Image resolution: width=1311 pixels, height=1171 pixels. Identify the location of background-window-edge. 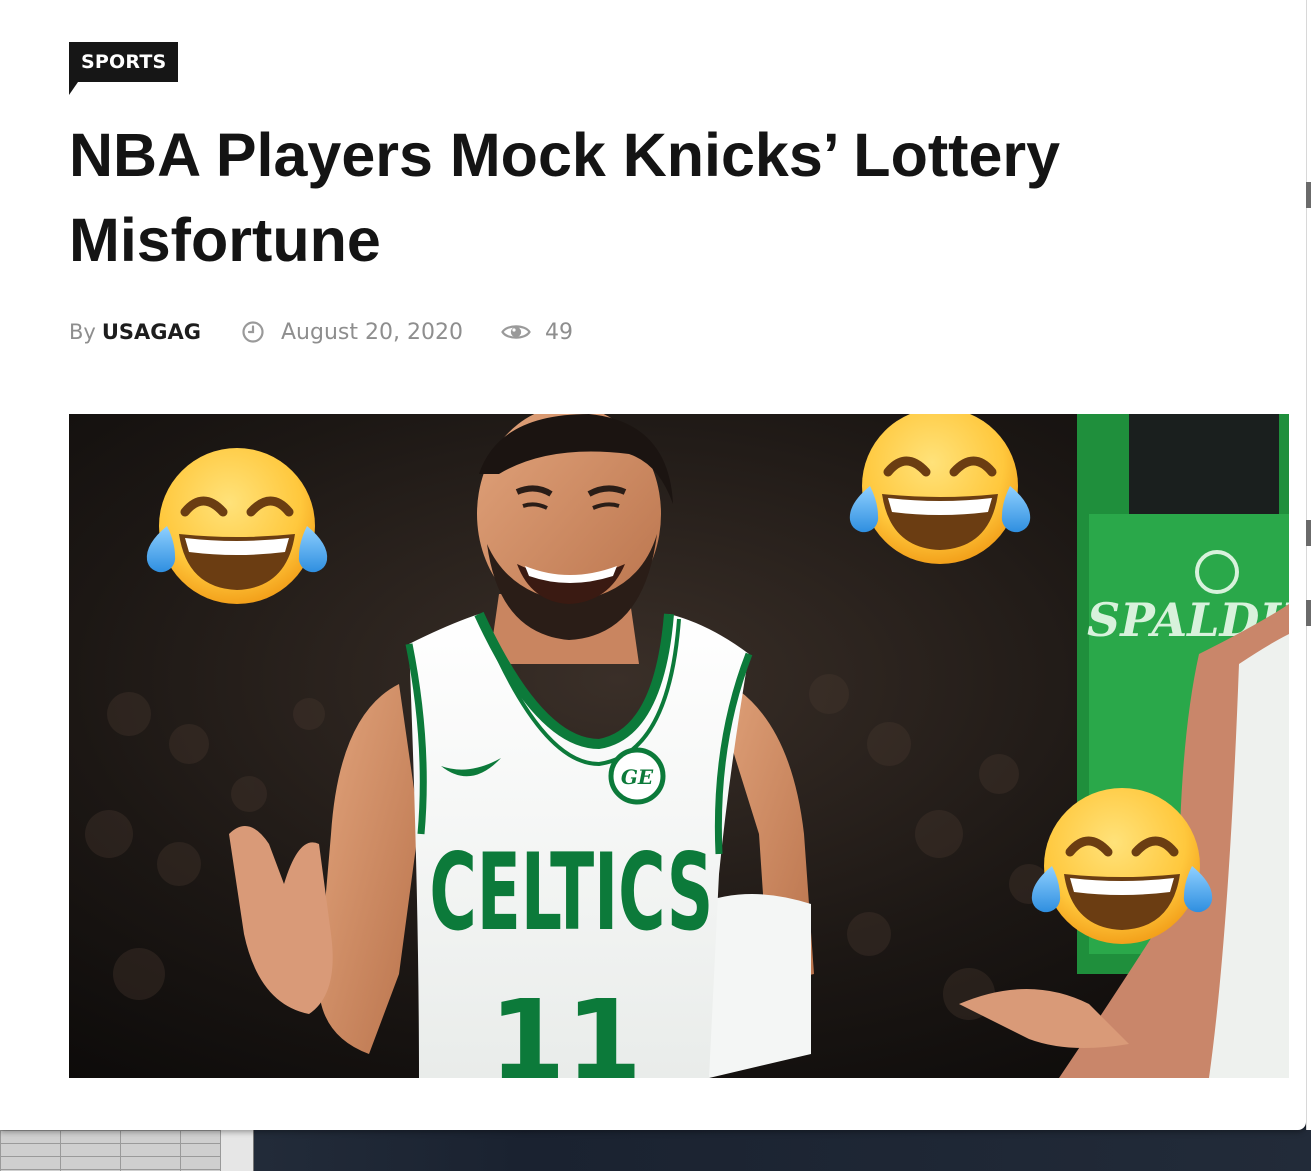
(236, 1150).